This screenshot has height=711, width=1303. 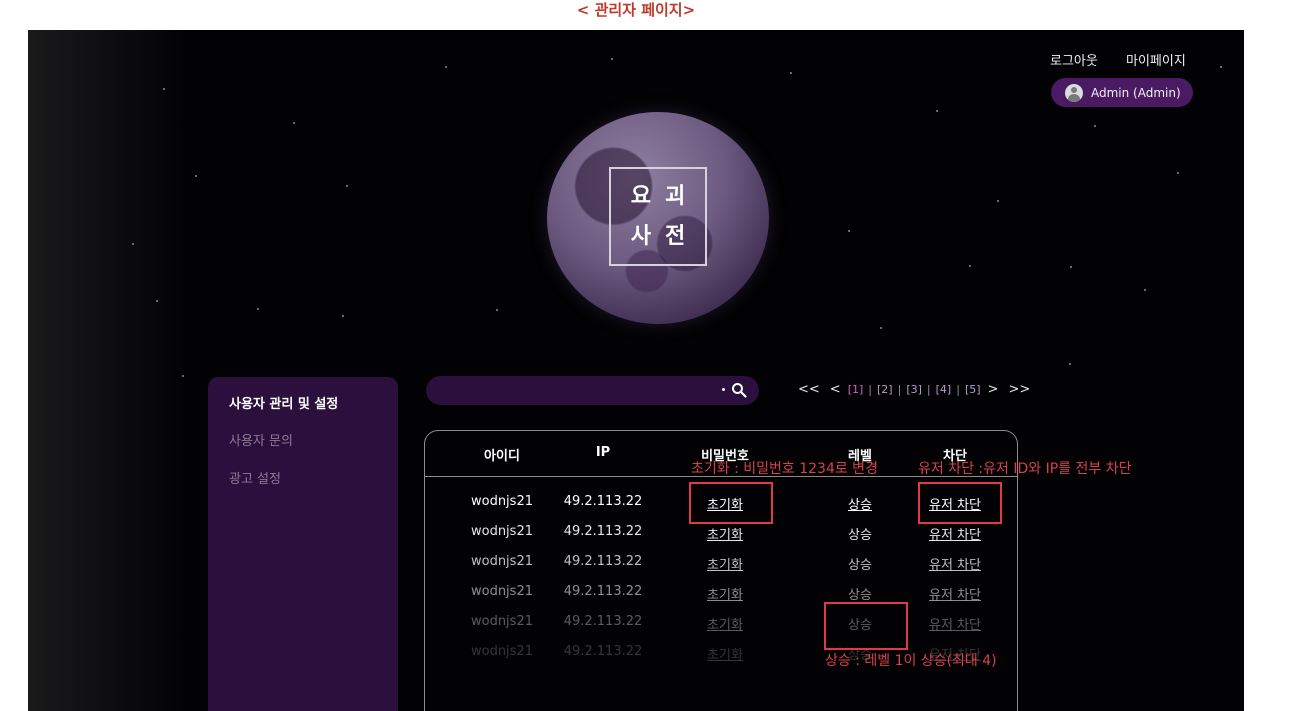 What do you see at coordinates (856, 389) in the screenshot?
I see `page-link-1: [1]` at bounding box center [856, 389].